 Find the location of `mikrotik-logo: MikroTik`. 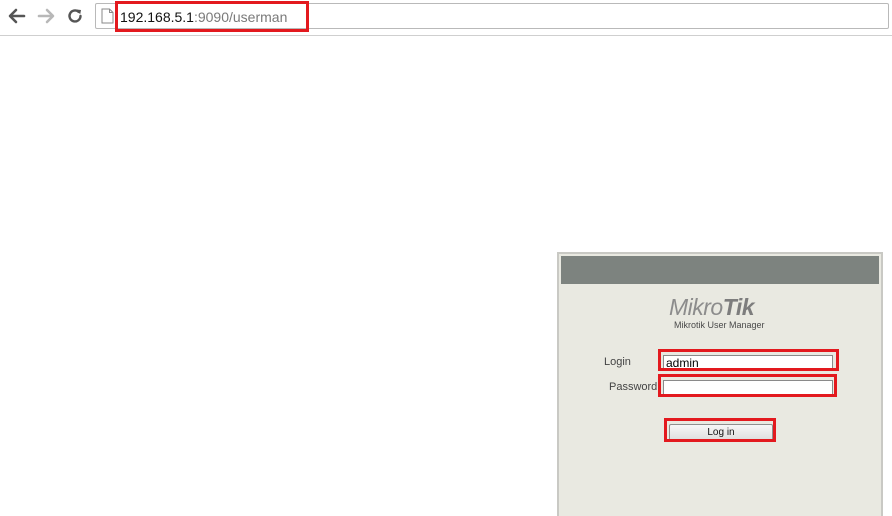

mikrotik-logo: MikroTik is located at coordinates (720, 307).